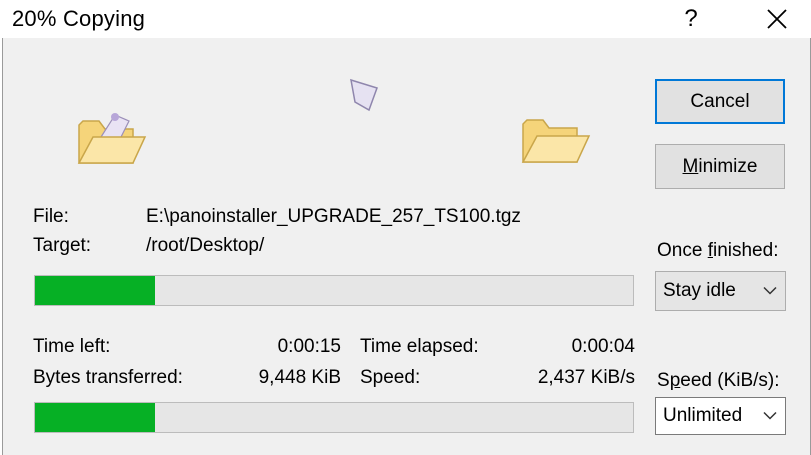 The image size is (811, 455). What do you see at coordinates (334, 417) in the screenshot?
I see `overall-progress-bar` at bounding box center [334, 417].